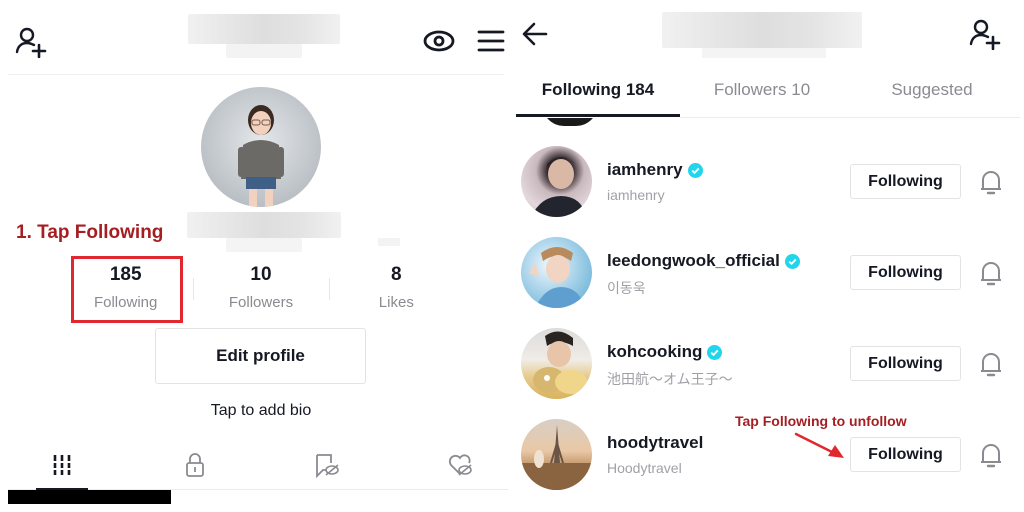 This screenshot has width=1024, height=512. What do you see at coordinates (491, 41) in the screenshot?
I see `hamburger-menu-icon` at bounding box center [491, 41].